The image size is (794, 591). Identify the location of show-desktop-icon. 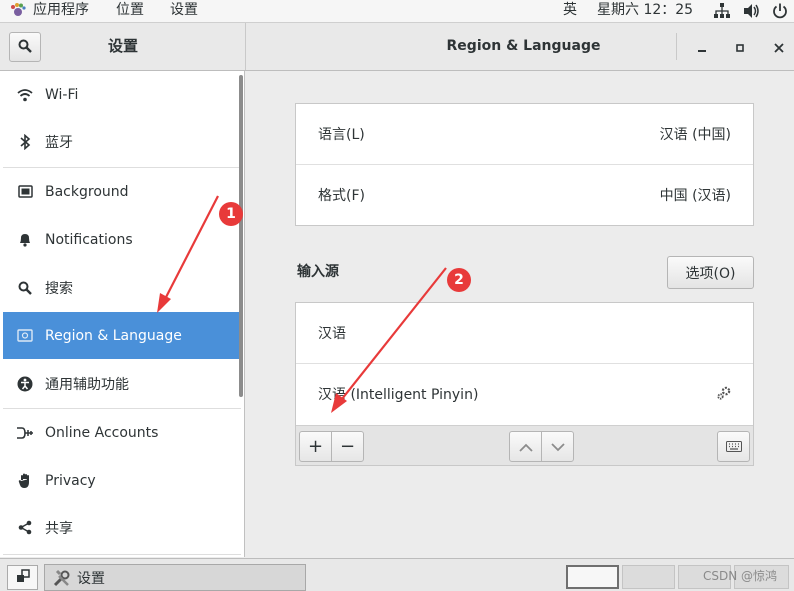
(23, 577).